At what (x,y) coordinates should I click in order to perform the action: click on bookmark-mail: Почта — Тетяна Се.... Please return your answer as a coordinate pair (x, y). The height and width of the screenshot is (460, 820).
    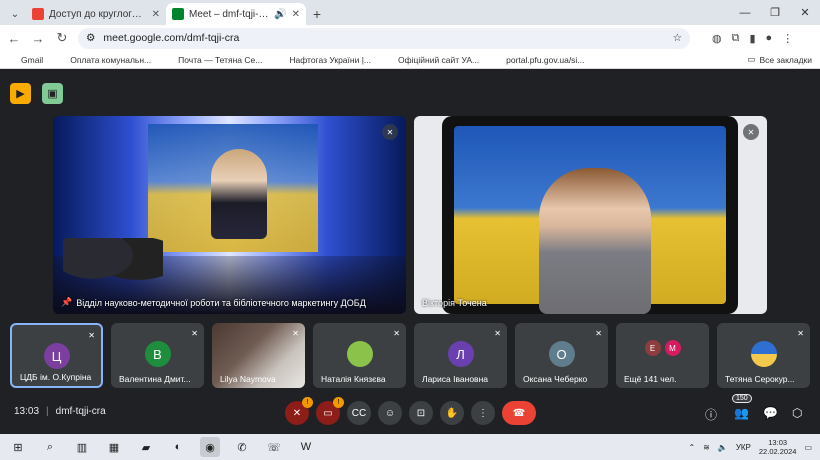
    Looking at the image, I should click on (213, 60).